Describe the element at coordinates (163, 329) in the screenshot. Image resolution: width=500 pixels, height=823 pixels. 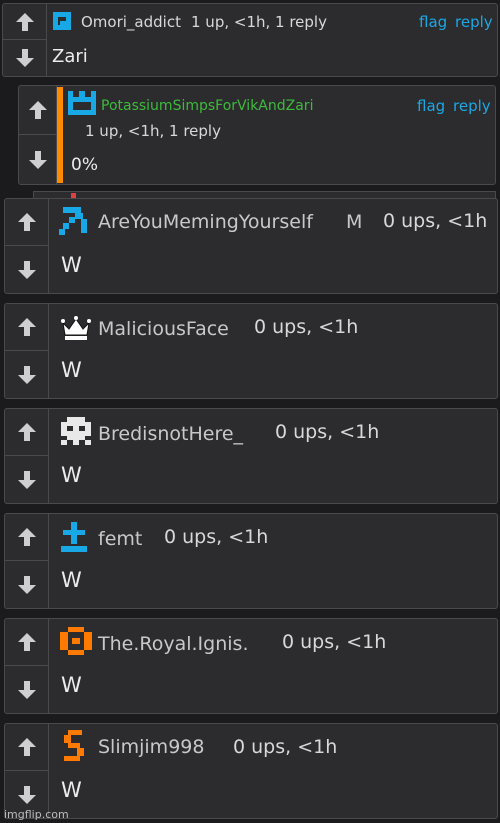
I see `username-link: MaliciousFace` at that location.